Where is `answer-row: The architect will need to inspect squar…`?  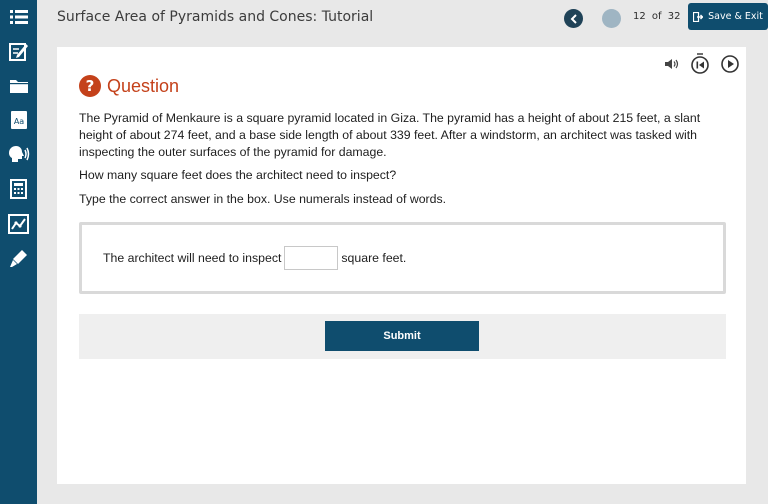 answer-row: The architect will need to inspect squar… is located at coordinates (254, 258).